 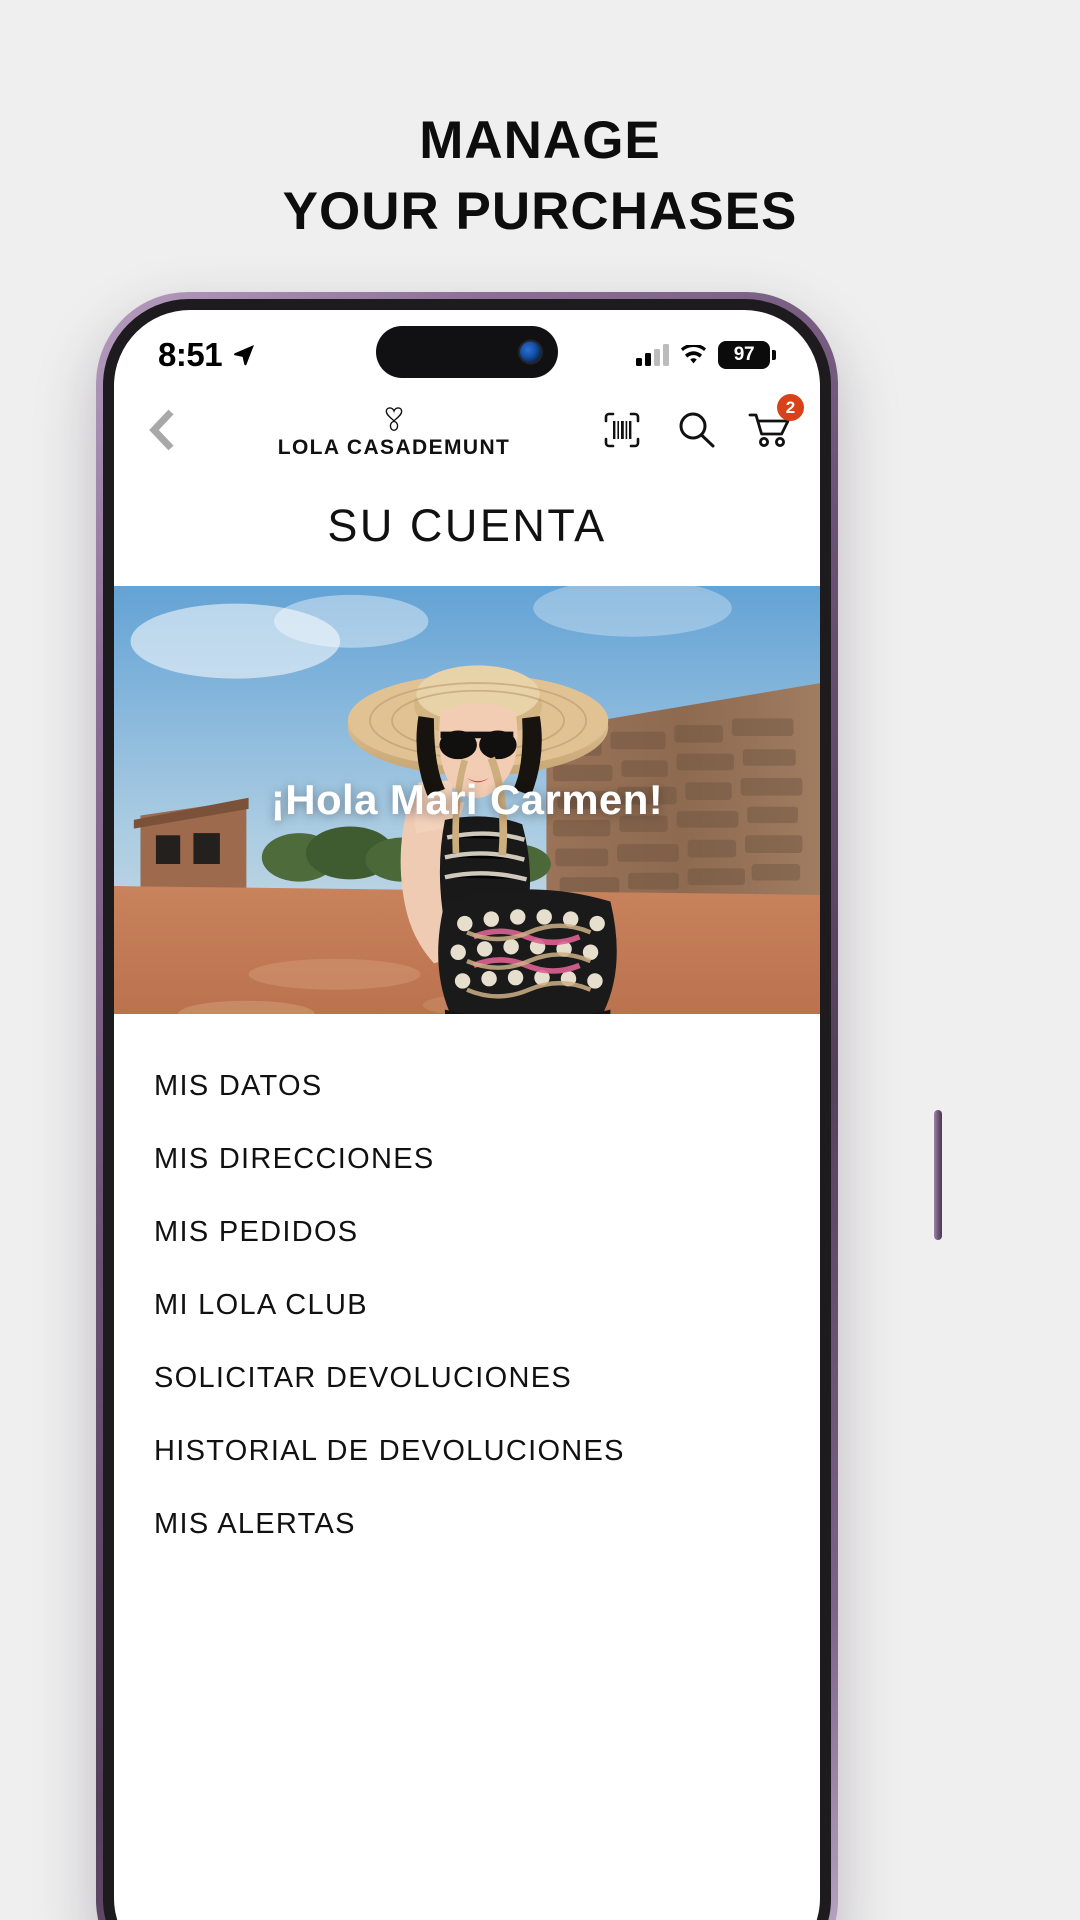 I want to click on barcode-icon, so click(x=622, y=430).